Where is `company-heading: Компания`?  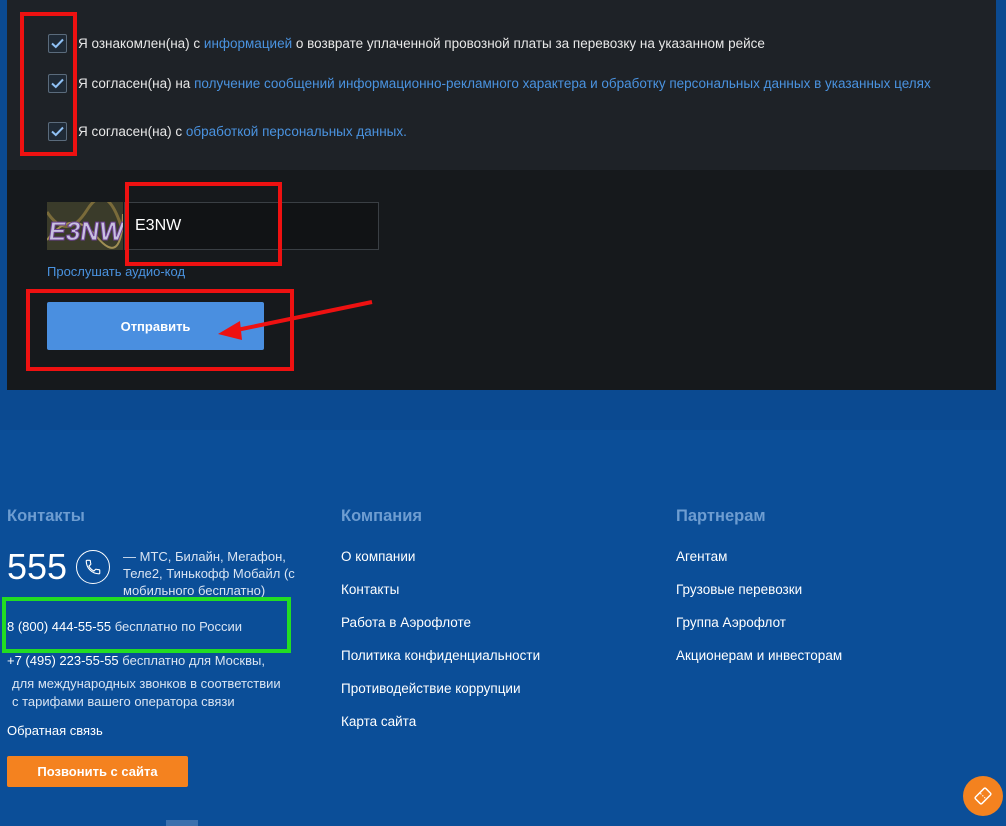
company-heading: Компания is located at coordinates (382, 516).